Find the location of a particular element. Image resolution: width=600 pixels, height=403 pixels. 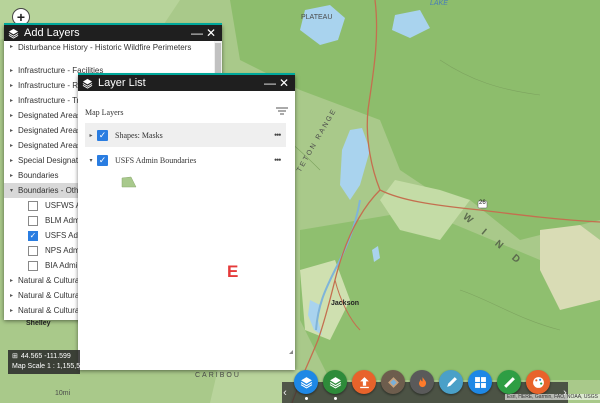

legend-polygon-swatch is located at coordinates (129, 182).